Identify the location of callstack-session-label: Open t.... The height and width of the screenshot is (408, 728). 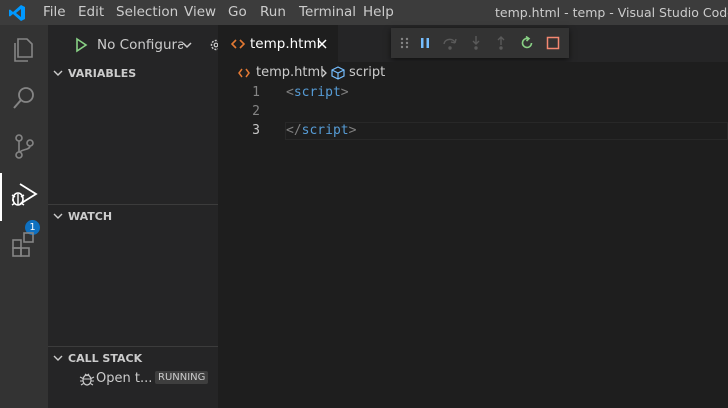
(124, 378).